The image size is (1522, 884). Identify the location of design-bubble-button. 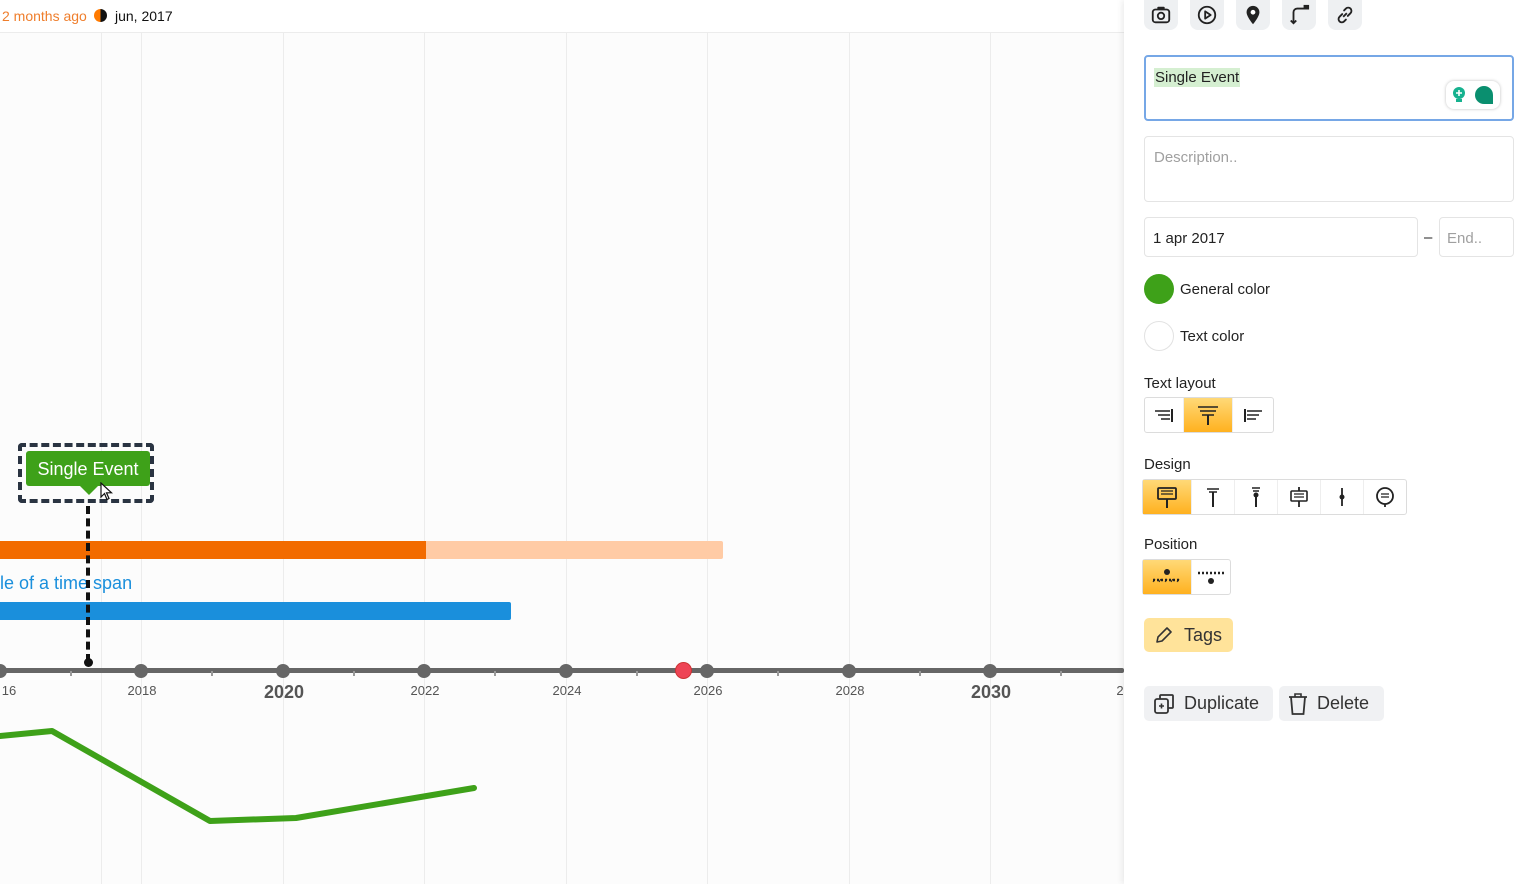
(1385, 497).